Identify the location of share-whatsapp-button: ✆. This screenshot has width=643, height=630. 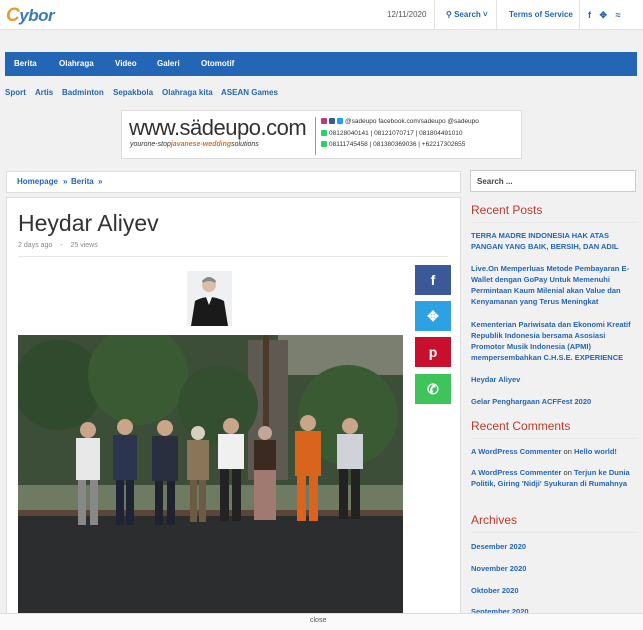
(433, 389).